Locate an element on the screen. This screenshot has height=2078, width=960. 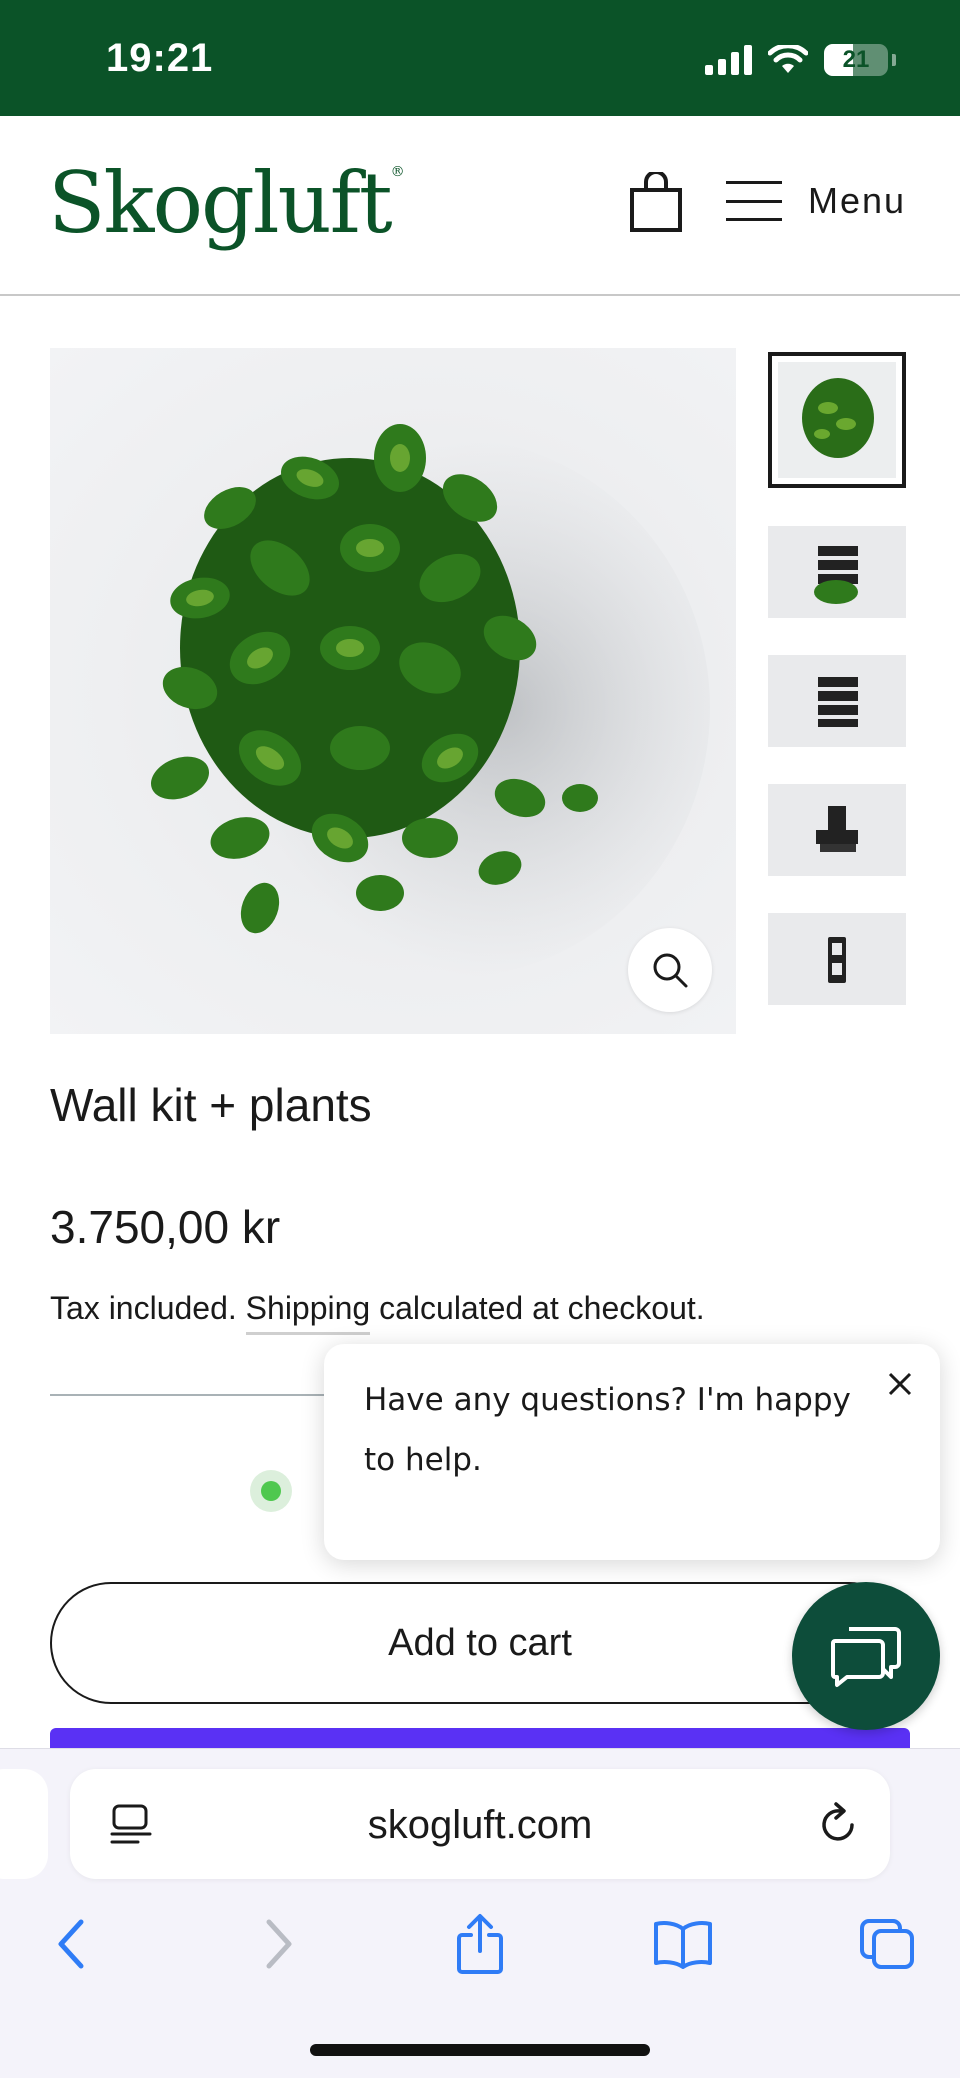
chat-message: Have any questions? I'm happy to help. is located at coordinates (607, 1430).